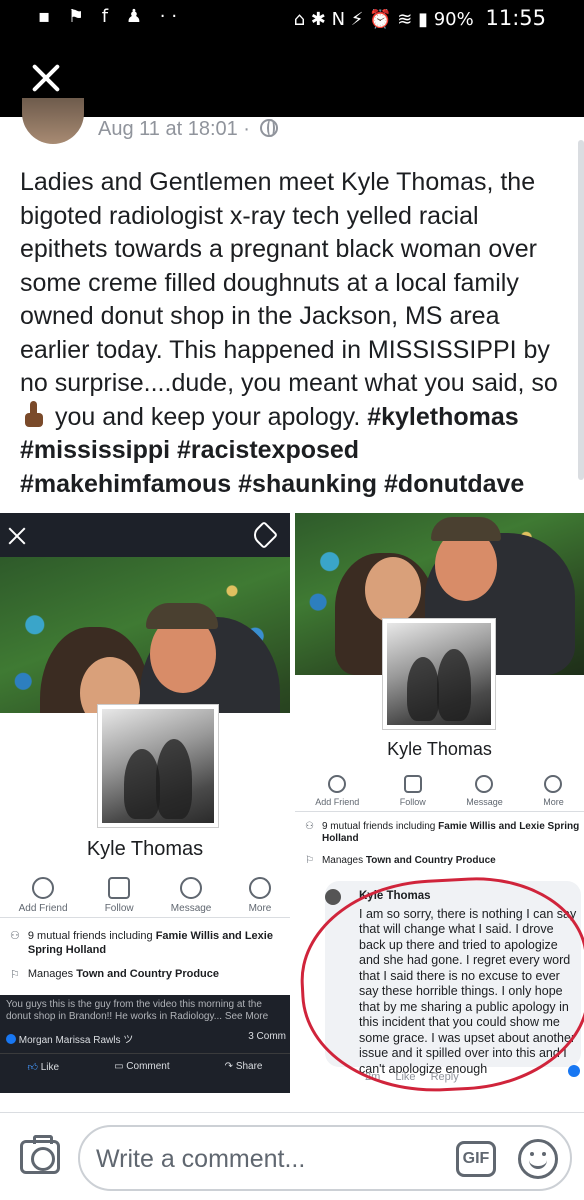 This screenshot has width=584, height=1200. Describe the element at coordinates (325, 1158) in the screenshot. I see `comment-input: Write a comment... GIF` at that location.